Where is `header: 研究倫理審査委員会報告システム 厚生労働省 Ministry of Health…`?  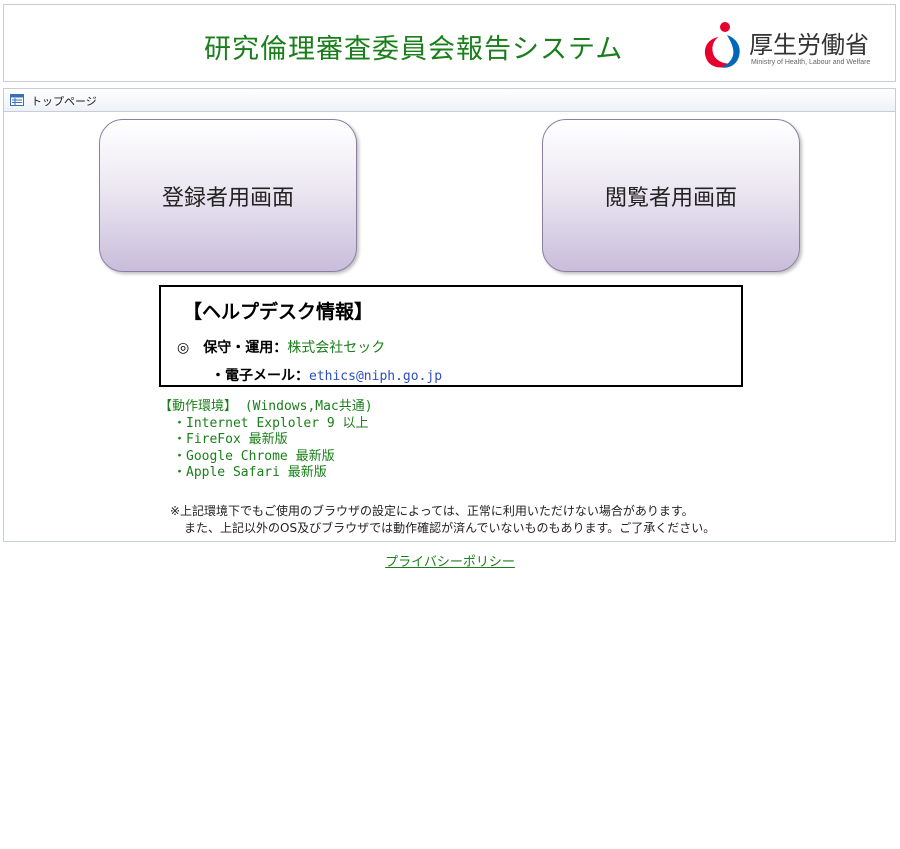 header: 研究倫理審査委員会報告システム 厚生労働省 Ministry of Health… is located at coordinates (449, 43).